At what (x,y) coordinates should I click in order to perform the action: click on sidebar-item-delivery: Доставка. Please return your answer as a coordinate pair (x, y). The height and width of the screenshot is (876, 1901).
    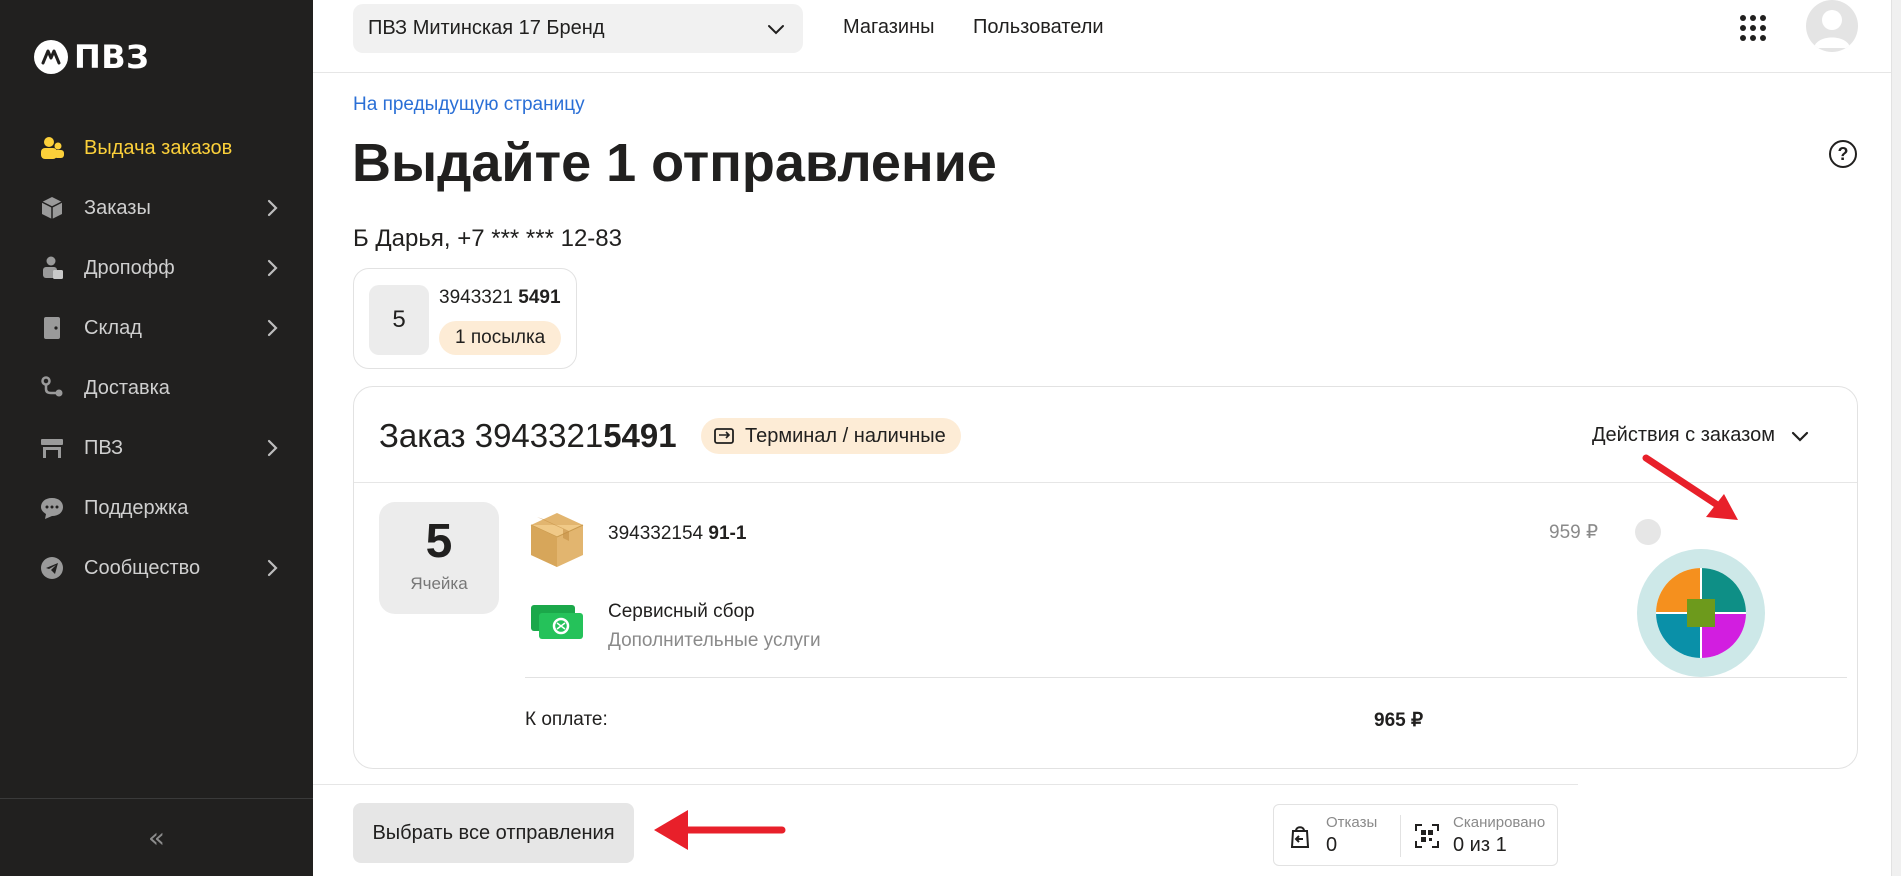
    Looking at the image, I should click on (156, 388).